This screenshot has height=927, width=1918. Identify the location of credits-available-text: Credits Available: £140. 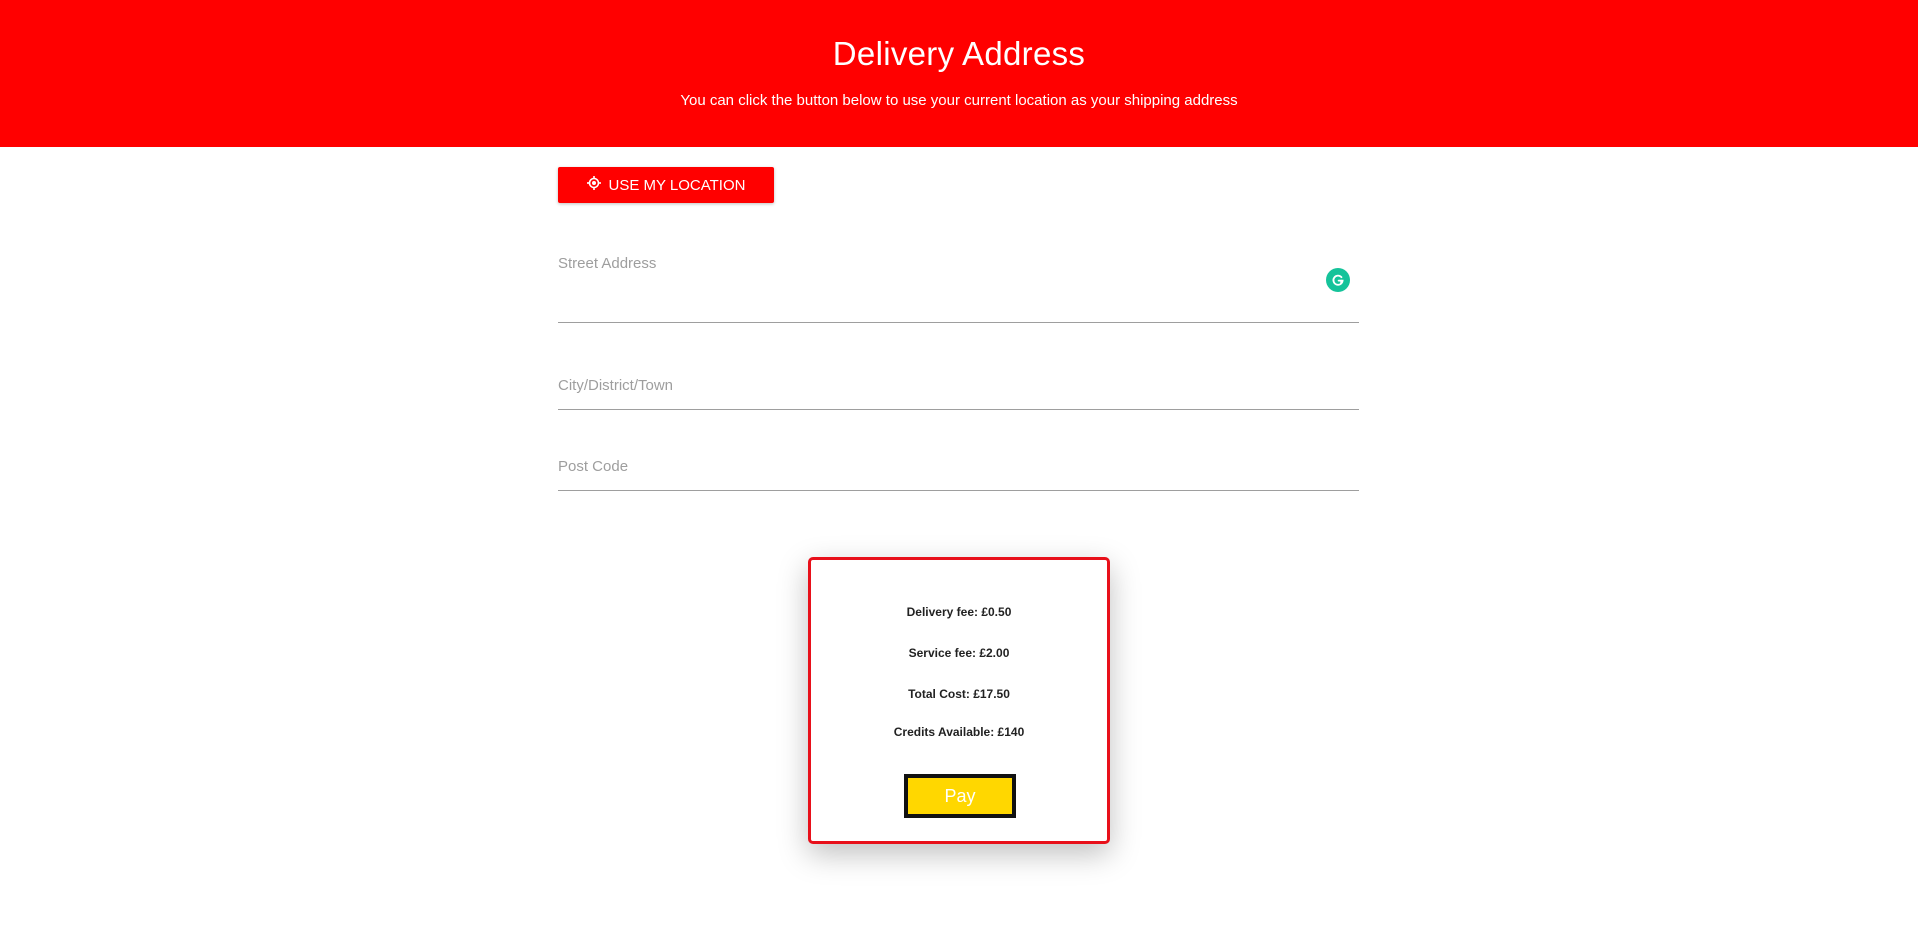
(959, 732).